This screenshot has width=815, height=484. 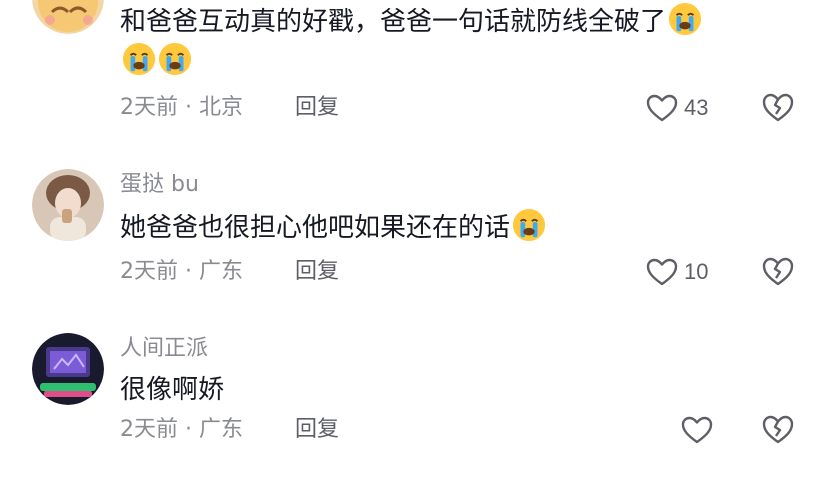 What do you see at coordinates (315, 228) in the screenshot?
I see `comment-text-content: 她爸爸也很担心他吧如果还在的话` at bounding box center [315, 228].